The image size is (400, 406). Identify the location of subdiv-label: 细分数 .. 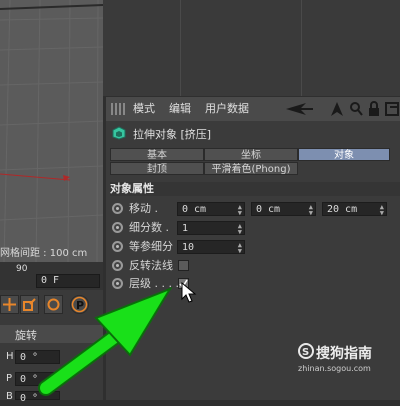
(149, 227).